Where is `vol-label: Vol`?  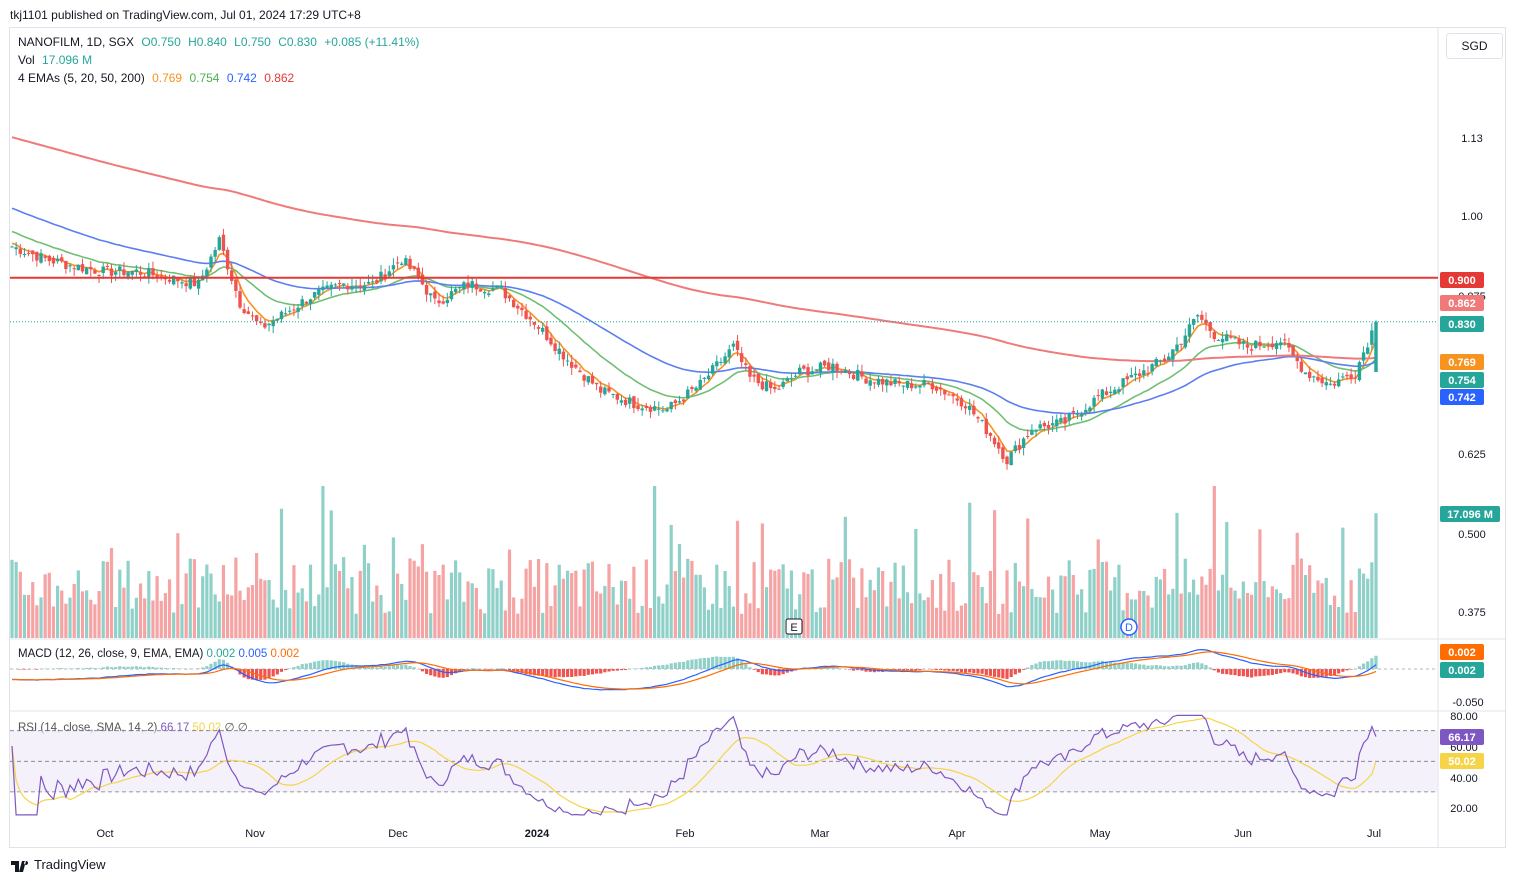 vol-label: Vol is located at coordinates (26, 60).